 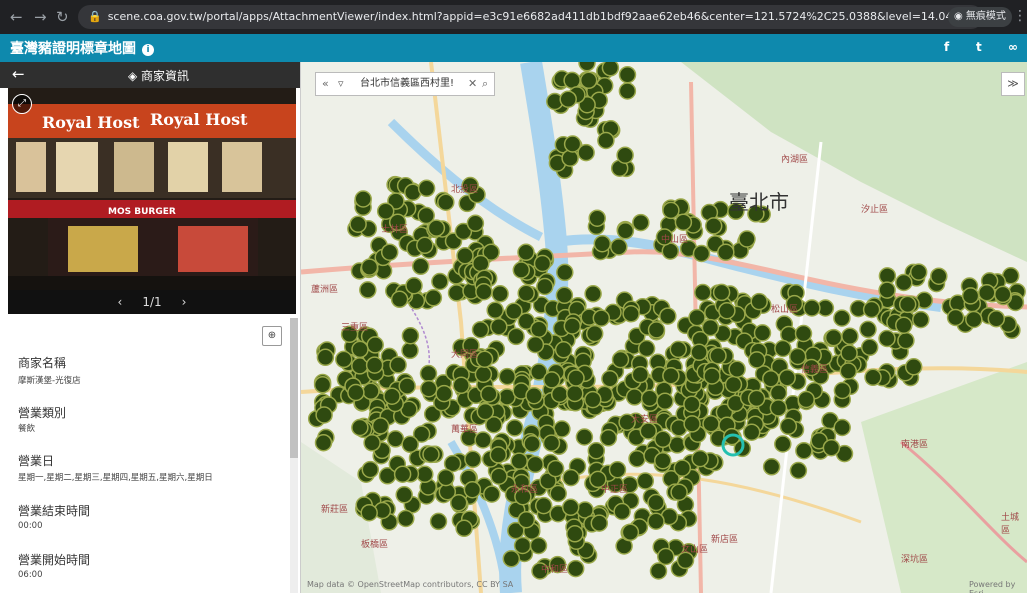 What do you see at coordinates (184, 302) in the screenshot?
I see `next-photo-icon: ›` at bounding box center [184, 302].